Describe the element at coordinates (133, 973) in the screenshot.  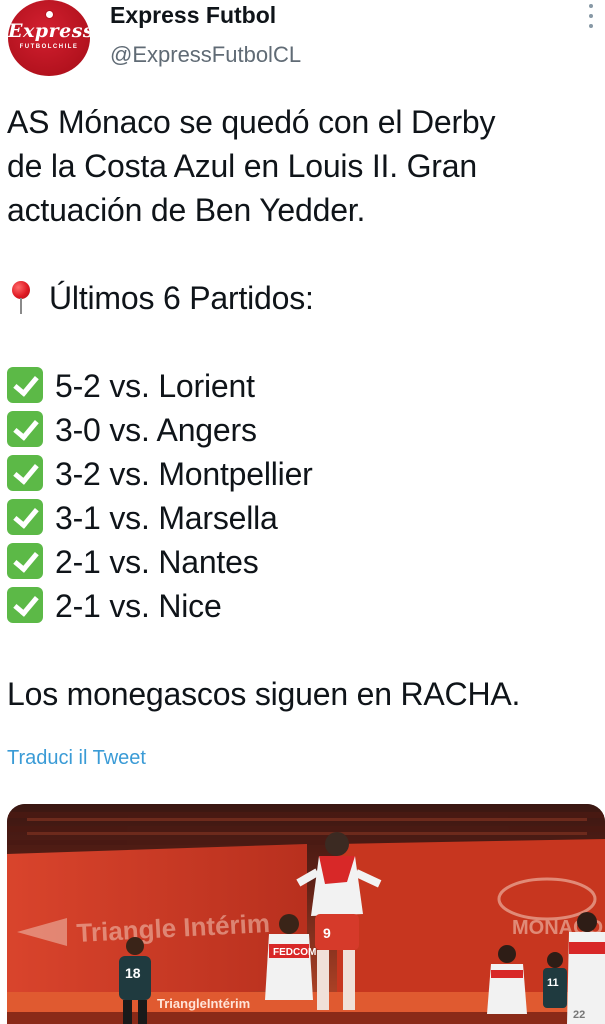
I see `player-number: 18` at that location.